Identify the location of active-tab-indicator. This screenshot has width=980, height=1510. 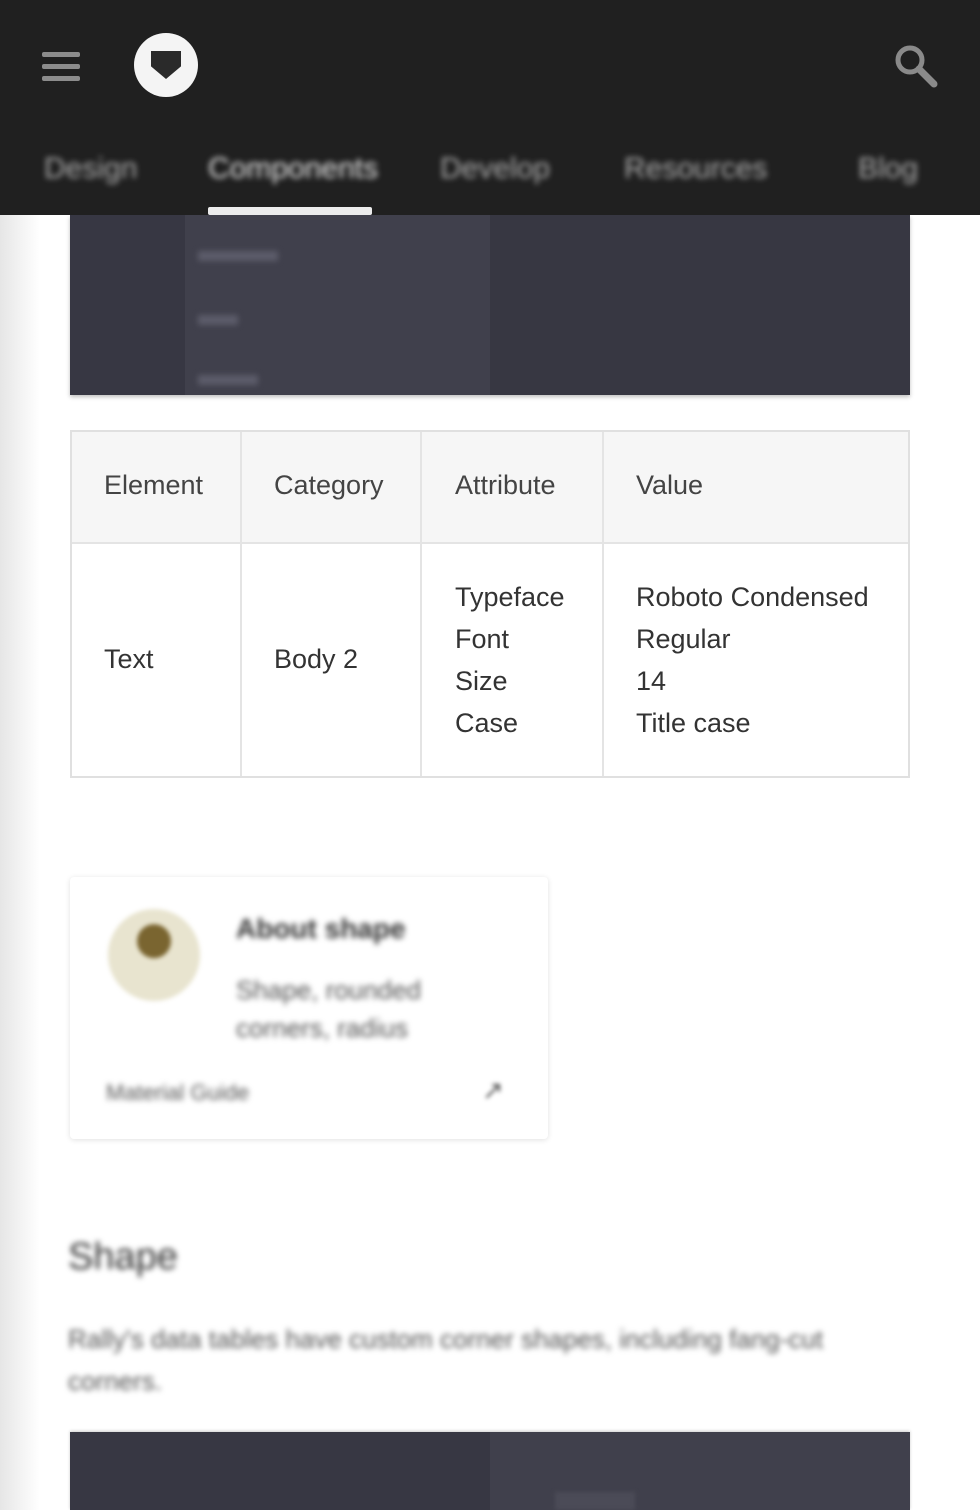
(290, 211).